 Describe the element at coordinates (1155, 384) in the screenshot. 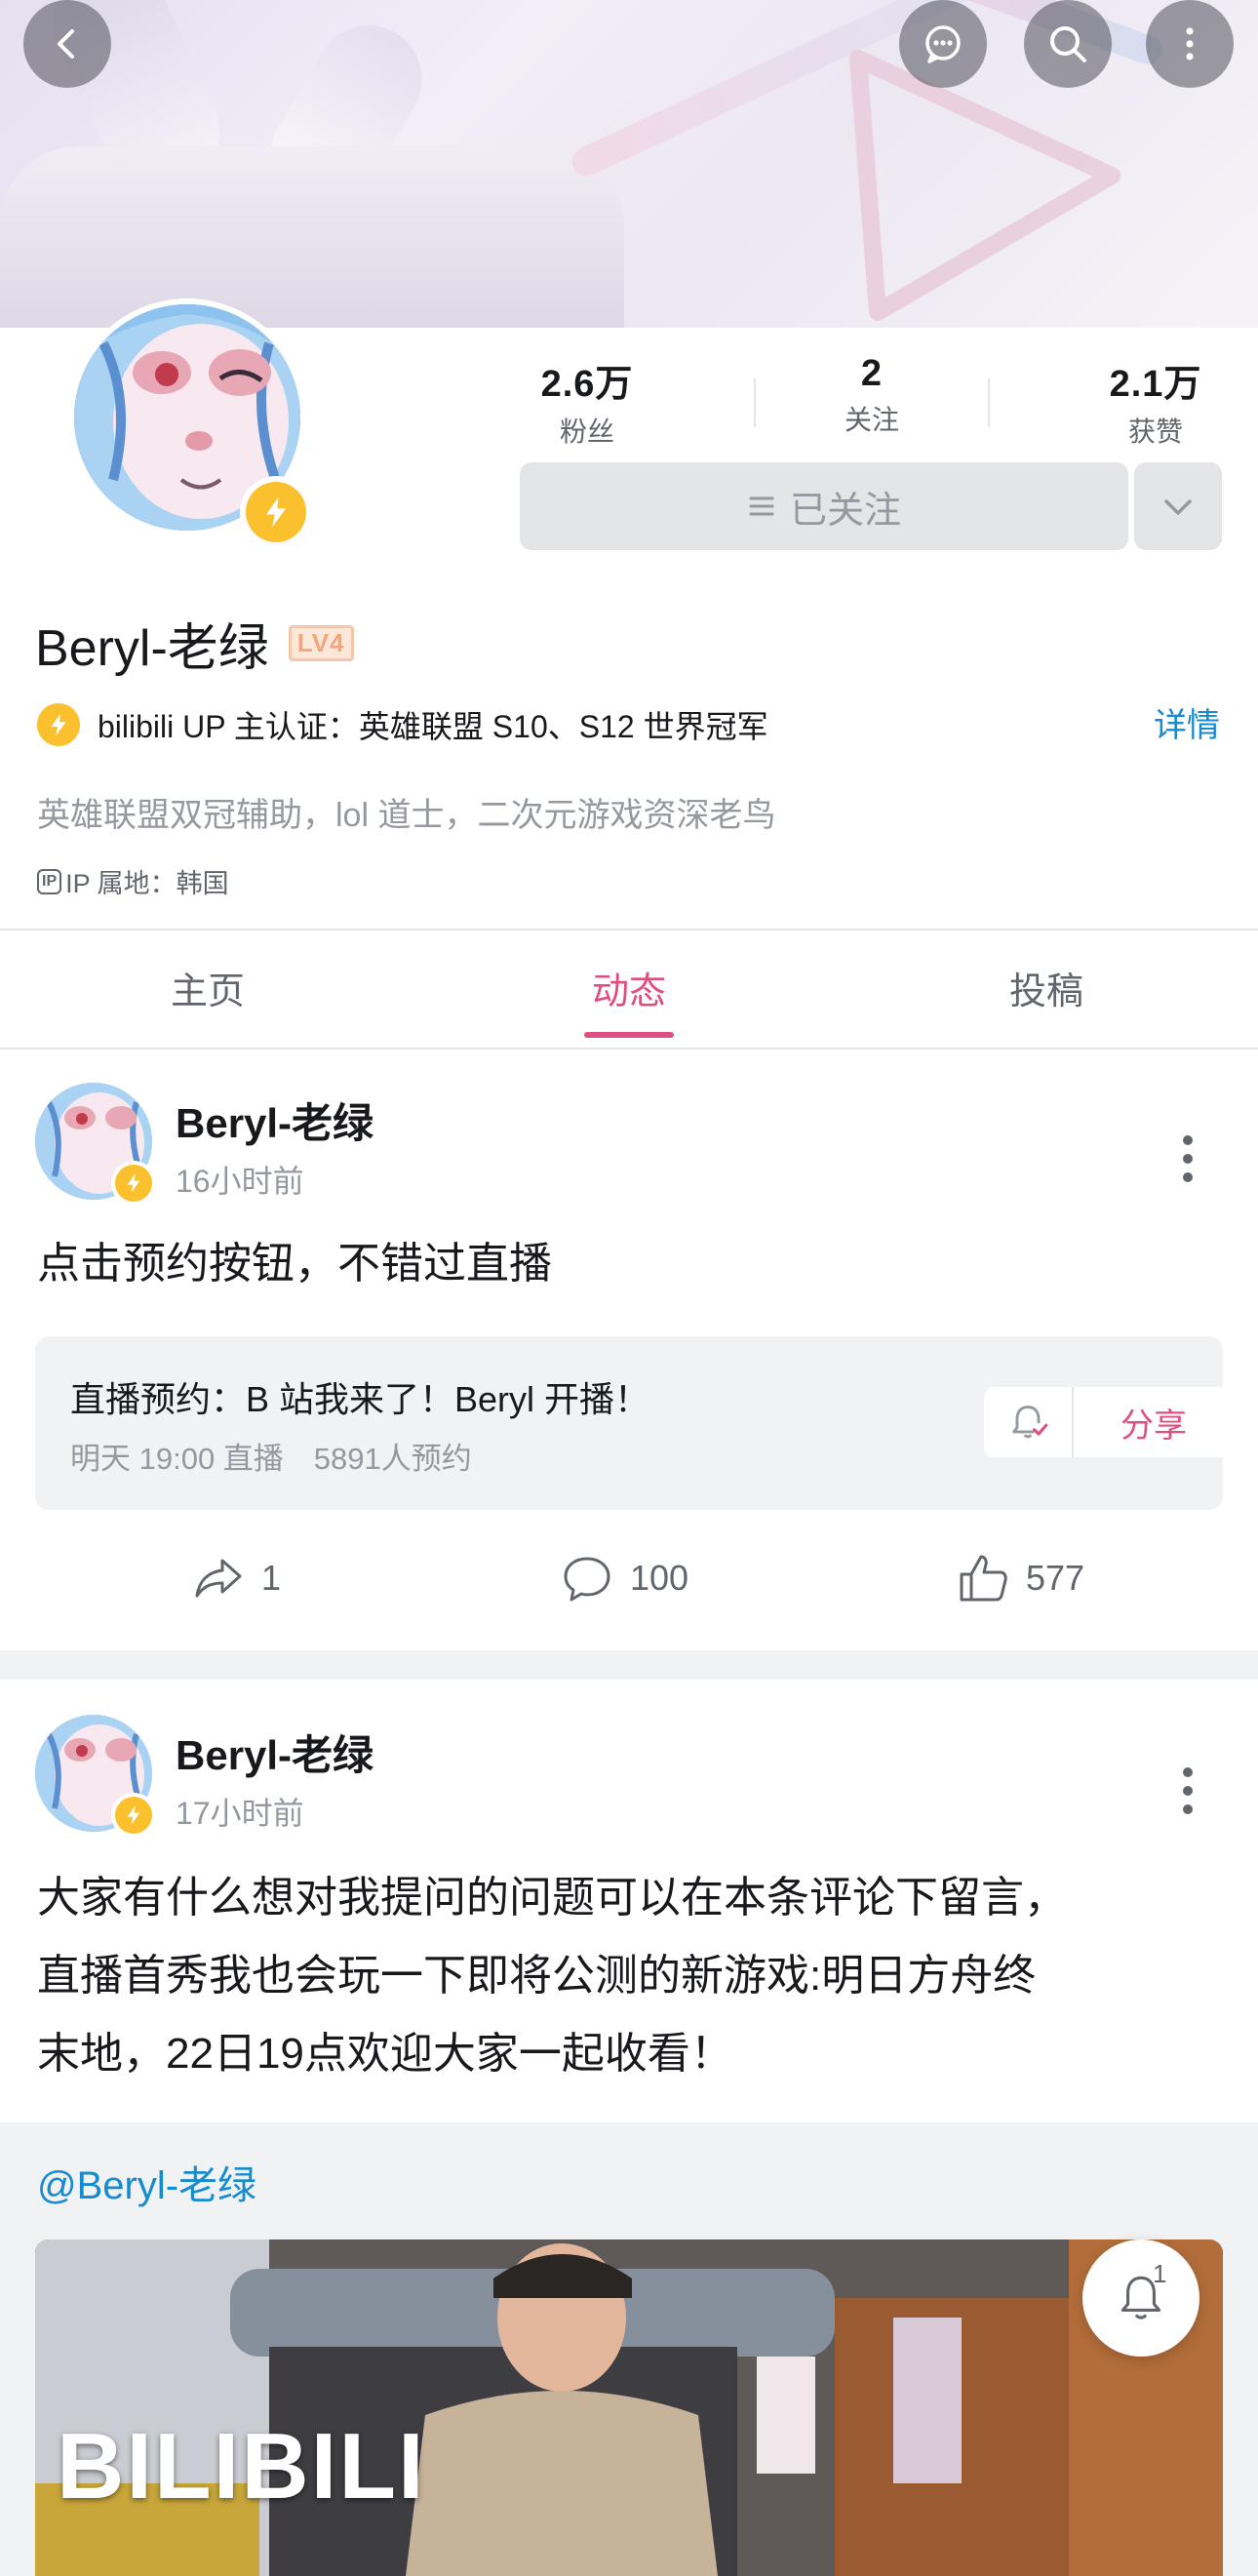

I see `stat-value: 2.1万` at that location.